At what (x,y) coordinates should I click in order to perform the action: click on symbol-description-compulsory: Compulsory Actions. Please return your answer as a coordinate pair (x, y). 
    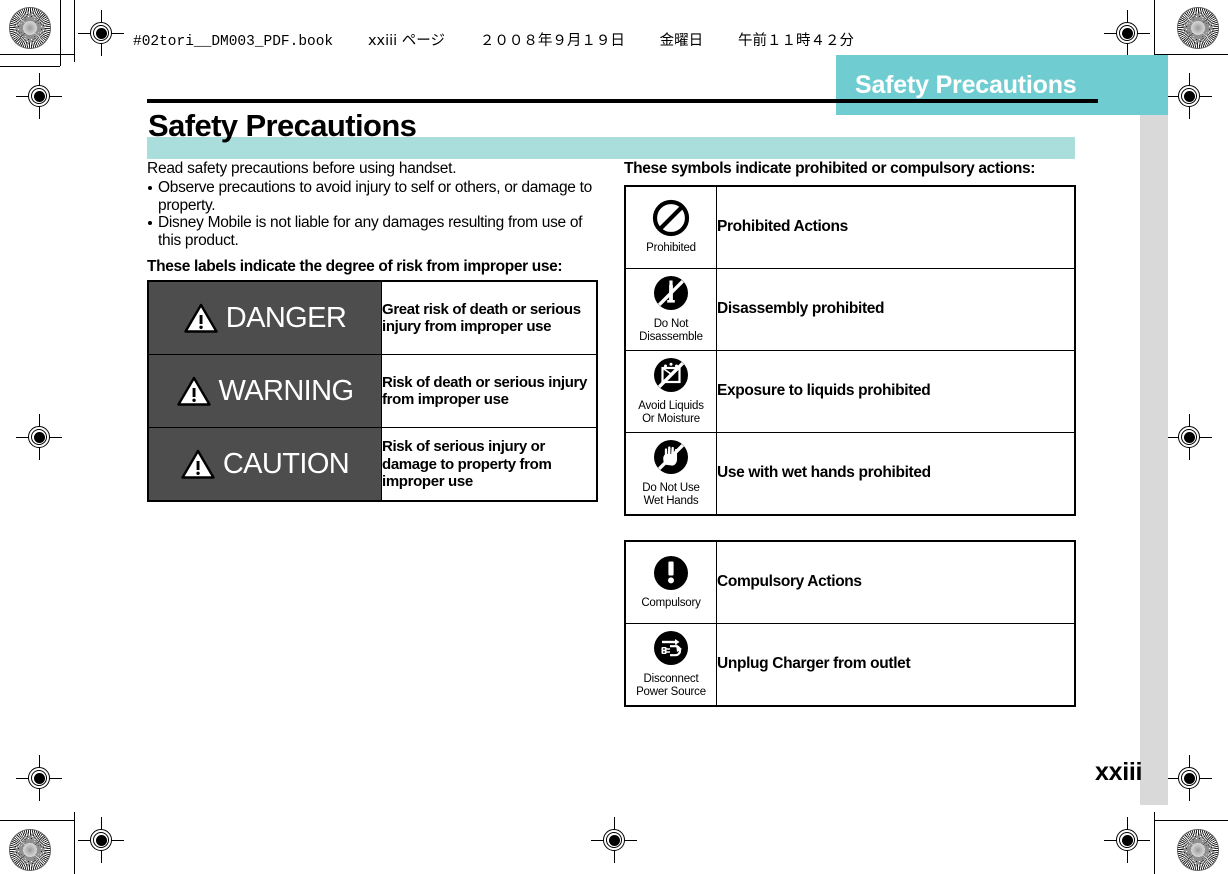
    Looking at the image, I should click on (895, 582).